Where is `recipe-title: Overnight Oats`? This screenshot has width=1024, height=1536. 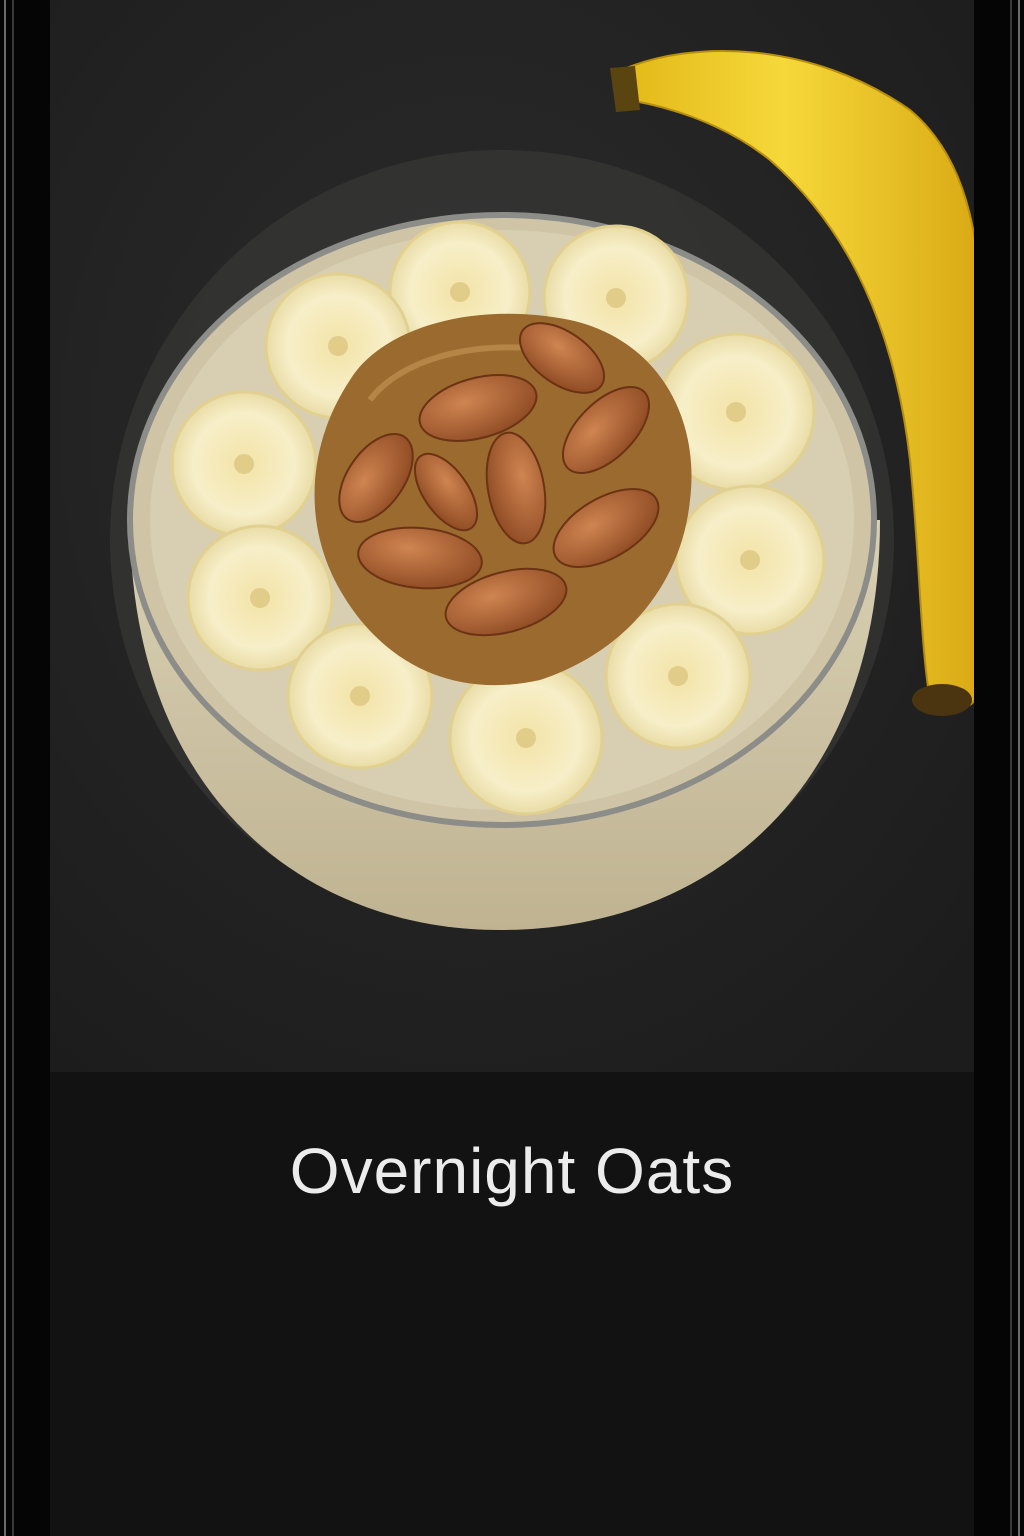 recipe-title: Overnight Oats is located at coordinates (512, 1171).